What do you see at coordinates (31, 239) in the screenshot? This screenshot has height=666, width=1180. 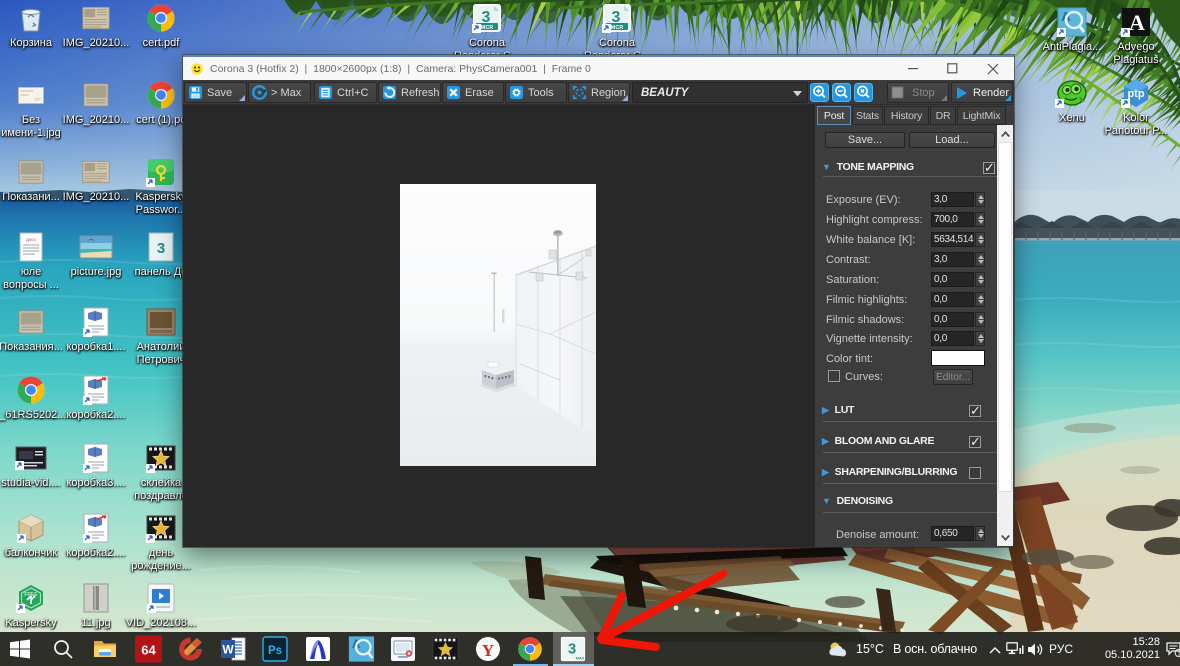 I see `svg-text: досх` at bounding box center [31, 239].